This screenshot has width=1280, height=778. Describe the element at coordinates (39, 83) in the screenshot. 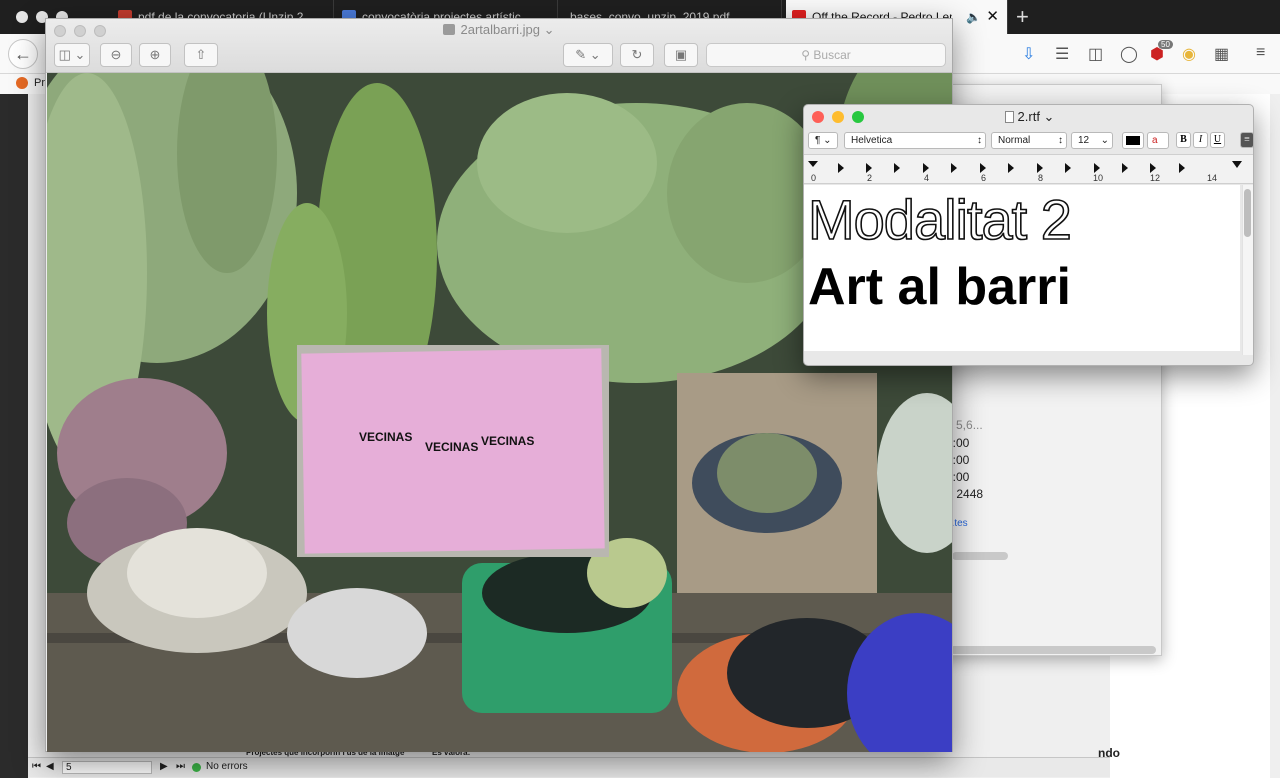

I see `bookmark-label: Pr` at that location.